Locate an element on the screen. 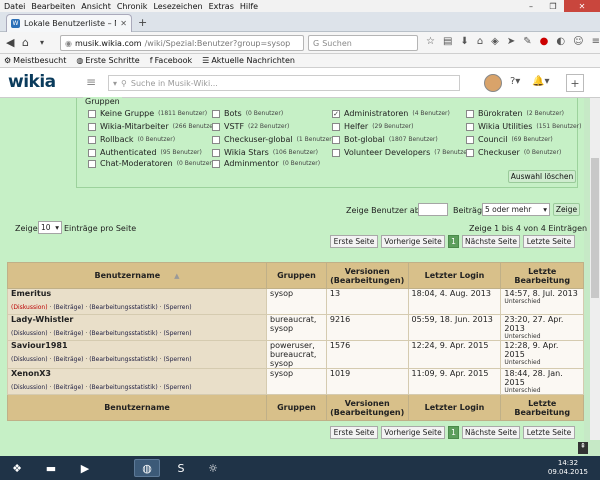 The width and height of the screenshot is (600, 480). clear-selection-button: Auswahl löschen is located at coordinates (542, 176).